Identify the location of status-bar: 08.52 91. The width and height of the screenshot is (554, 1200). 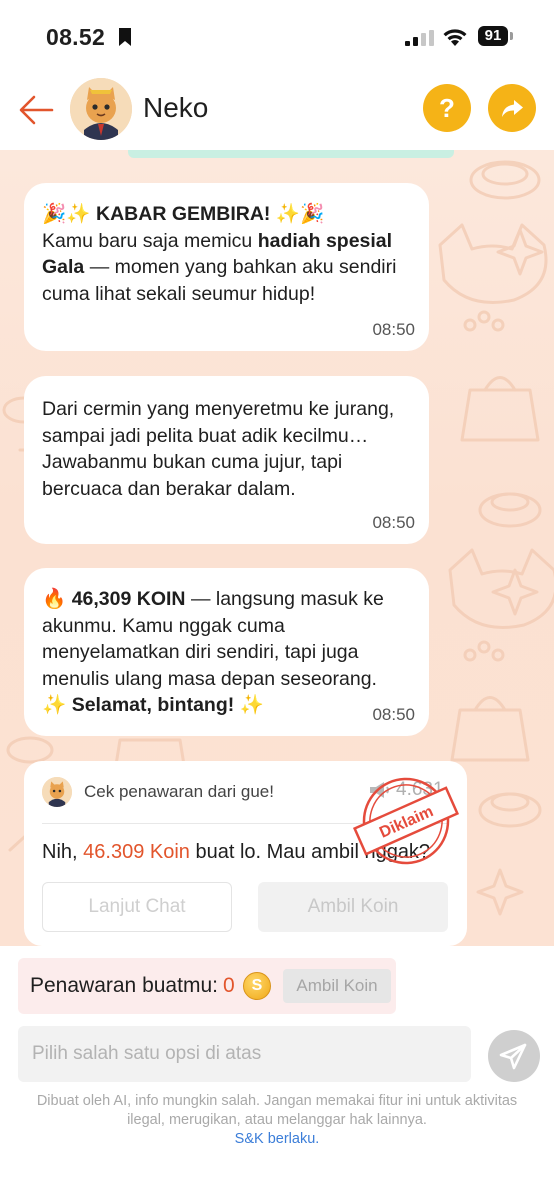
(277, 36).